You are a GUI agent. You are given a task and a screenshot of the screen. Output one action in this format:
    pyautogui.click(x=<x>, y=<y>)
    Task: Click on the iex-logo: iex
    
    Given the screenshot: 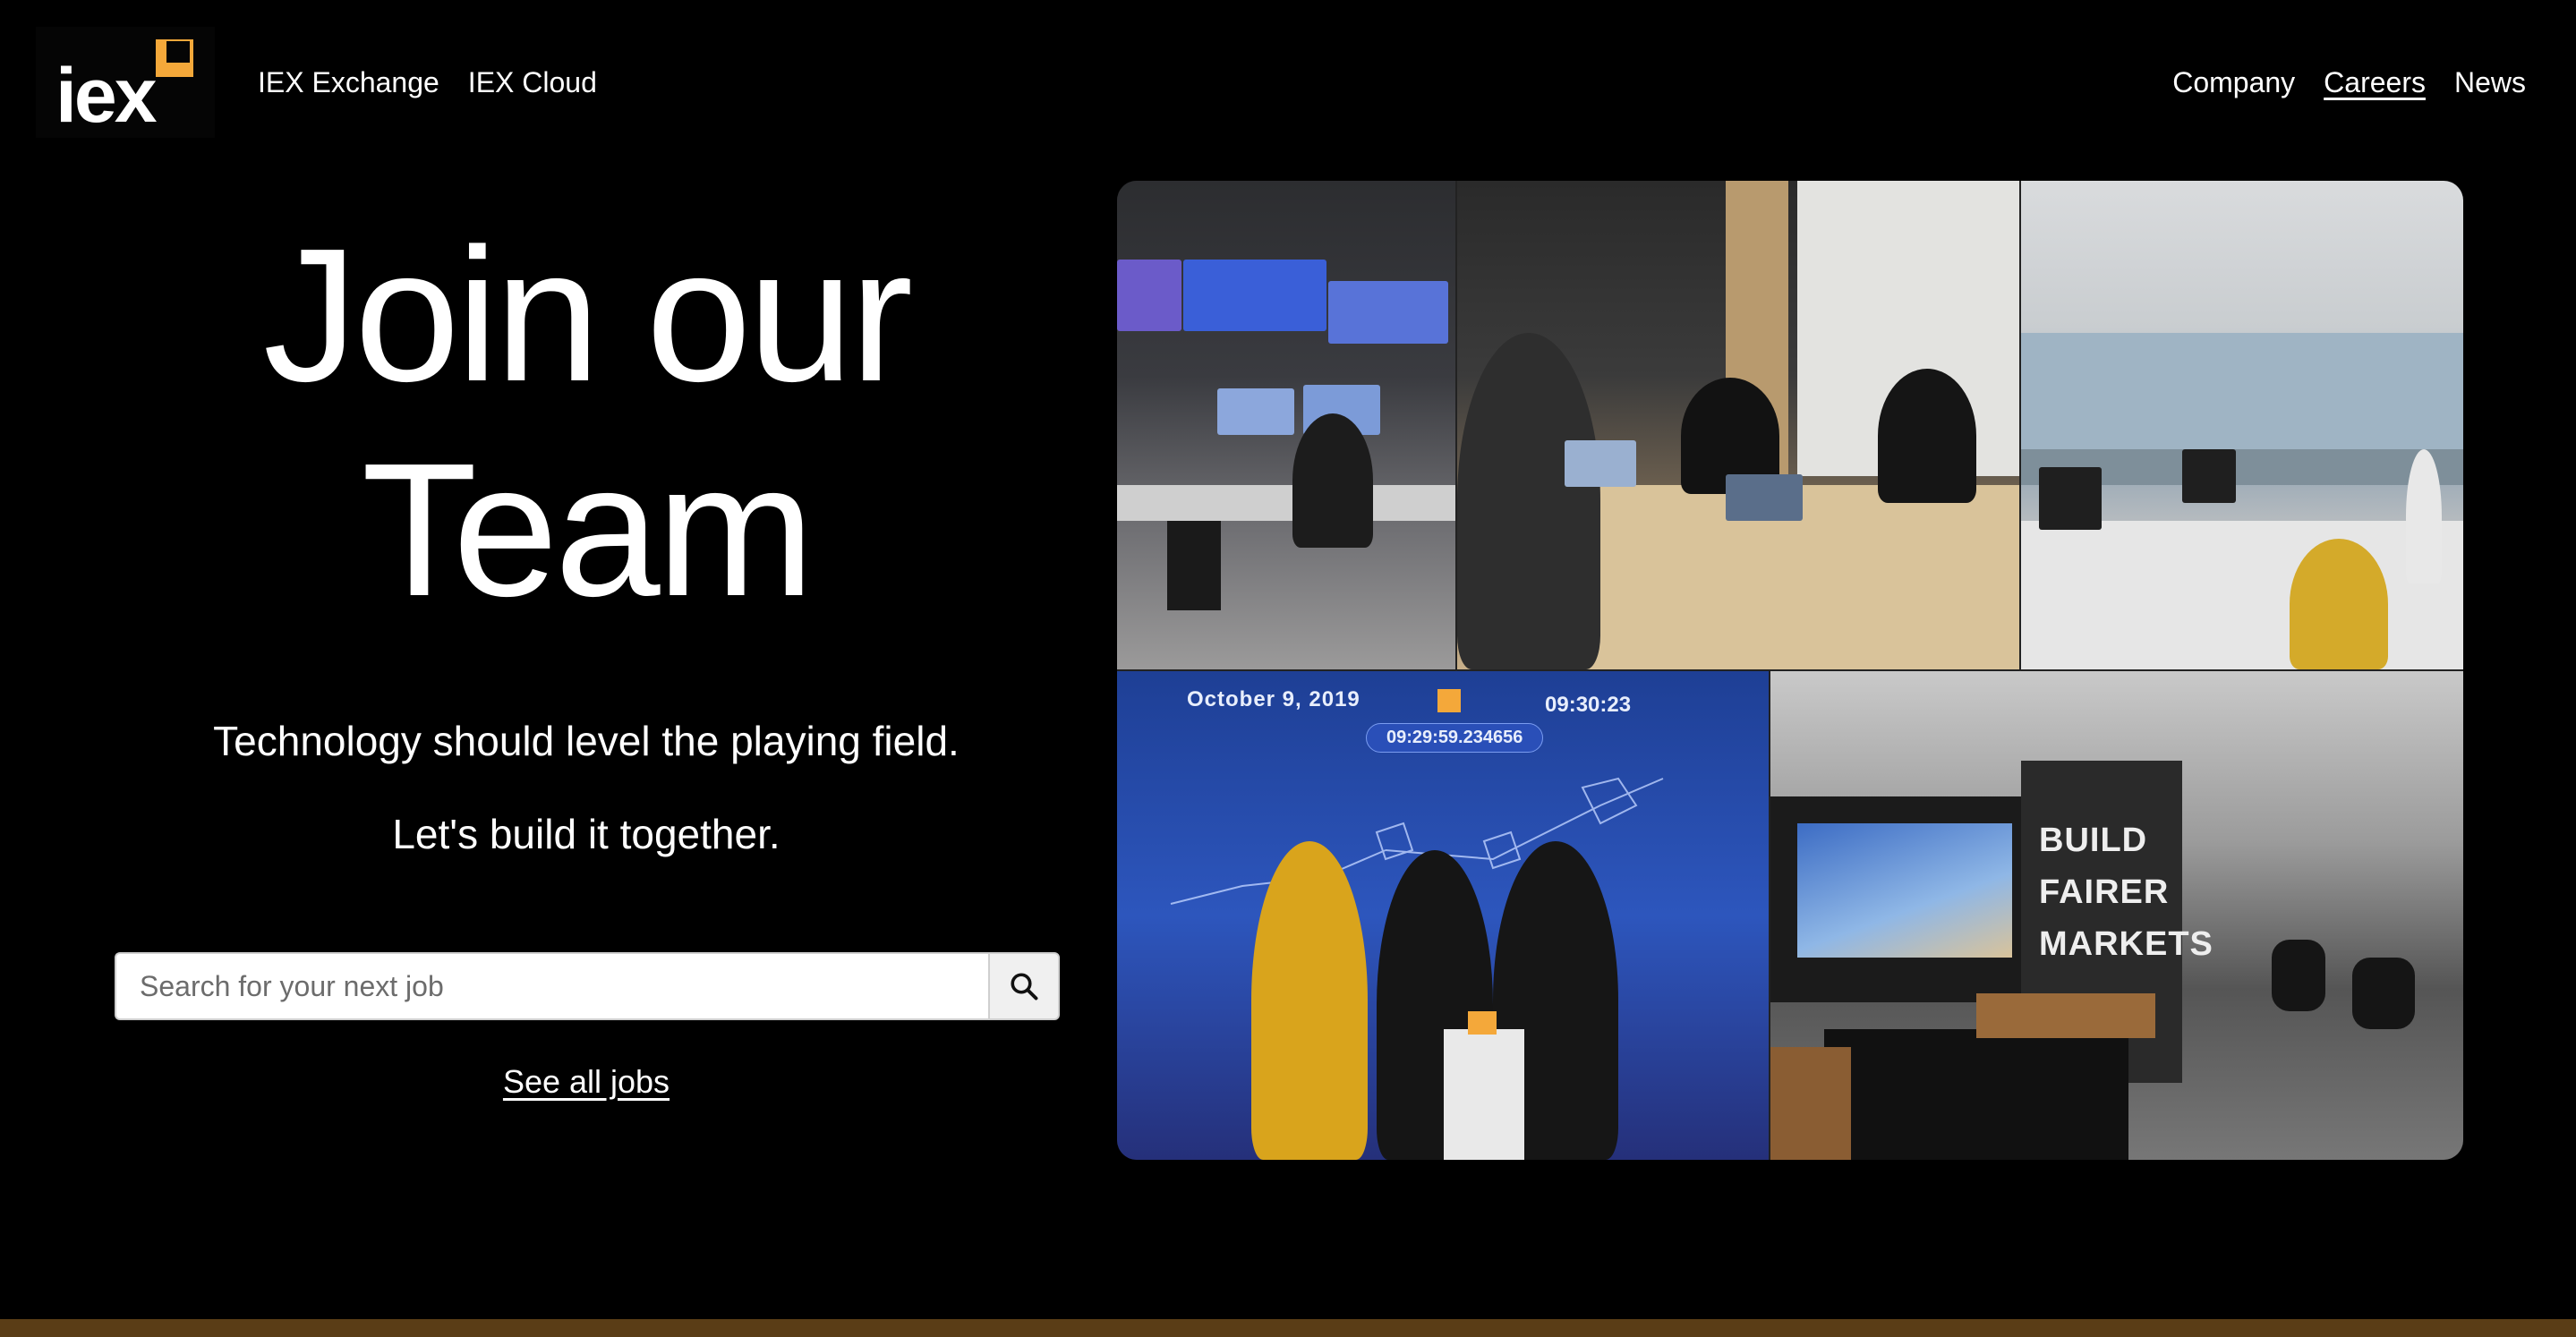 What is the action you would take?
    pyautogui.click(x=125, y=82)
    